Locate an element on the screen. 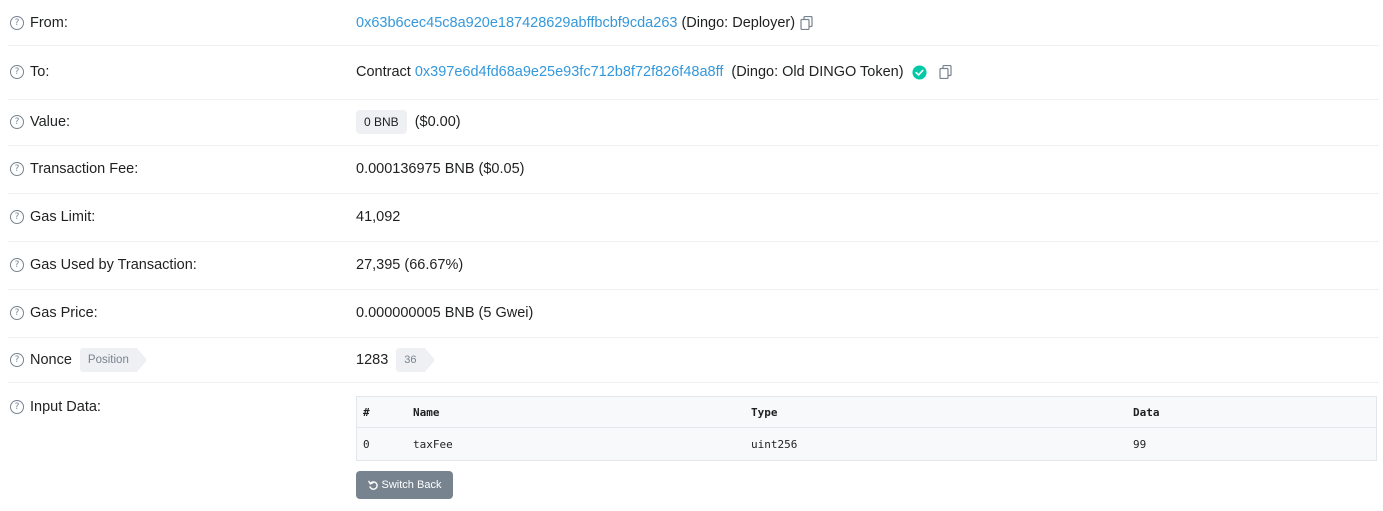  nonce-row: ? Nonce Position 1283 36 is located at coordinates (693, 360).